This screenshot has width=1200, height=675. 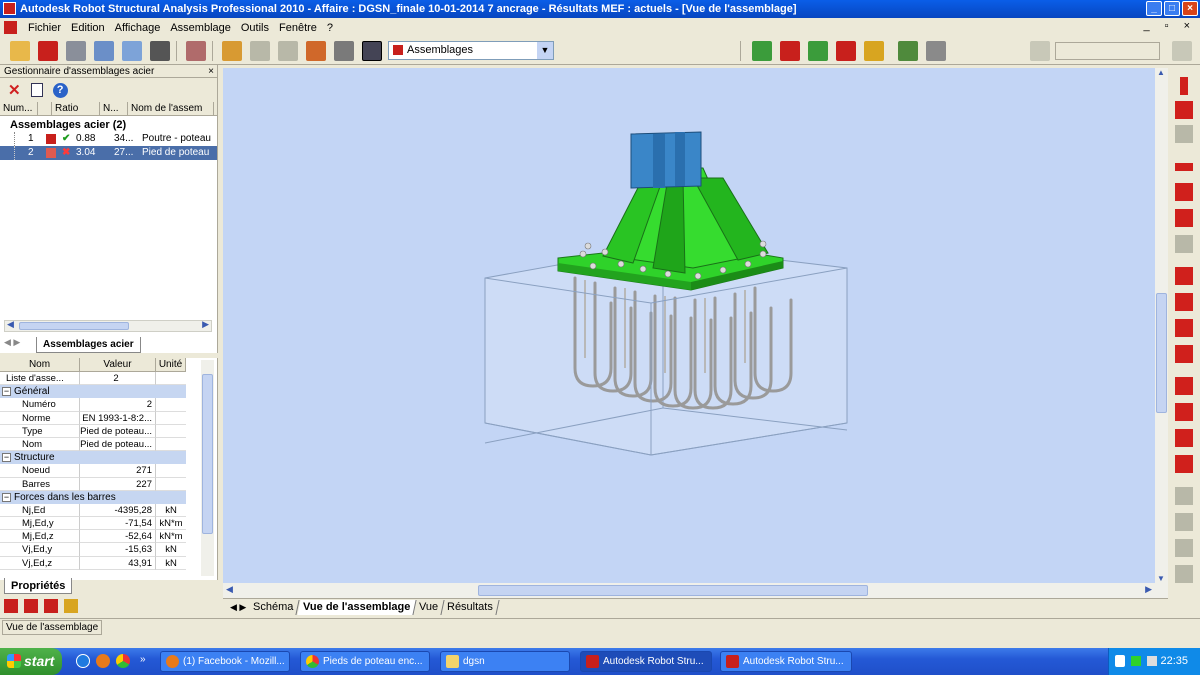 What do you see at coordinates (1184, 276) in the screenshot?
I see `fin-plate-icon` at bounding box center [1184, 276].